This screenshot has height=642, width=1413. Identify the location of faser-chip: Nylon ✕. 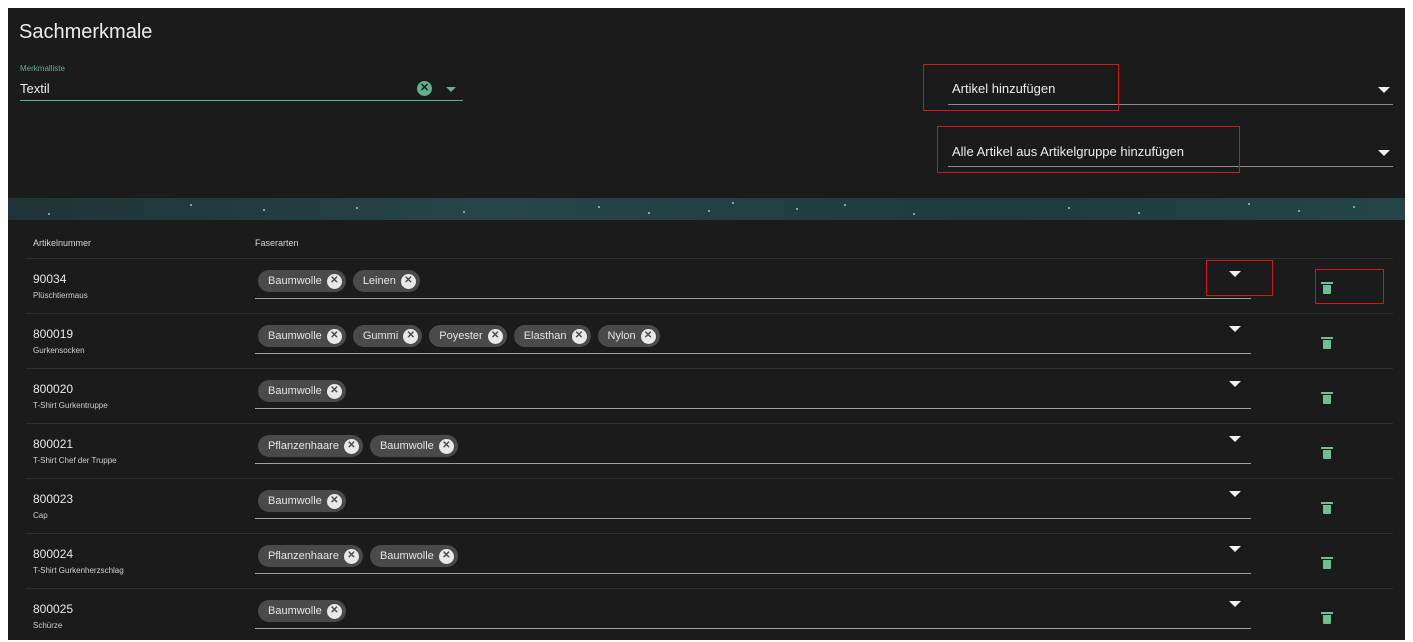
(628, 336).